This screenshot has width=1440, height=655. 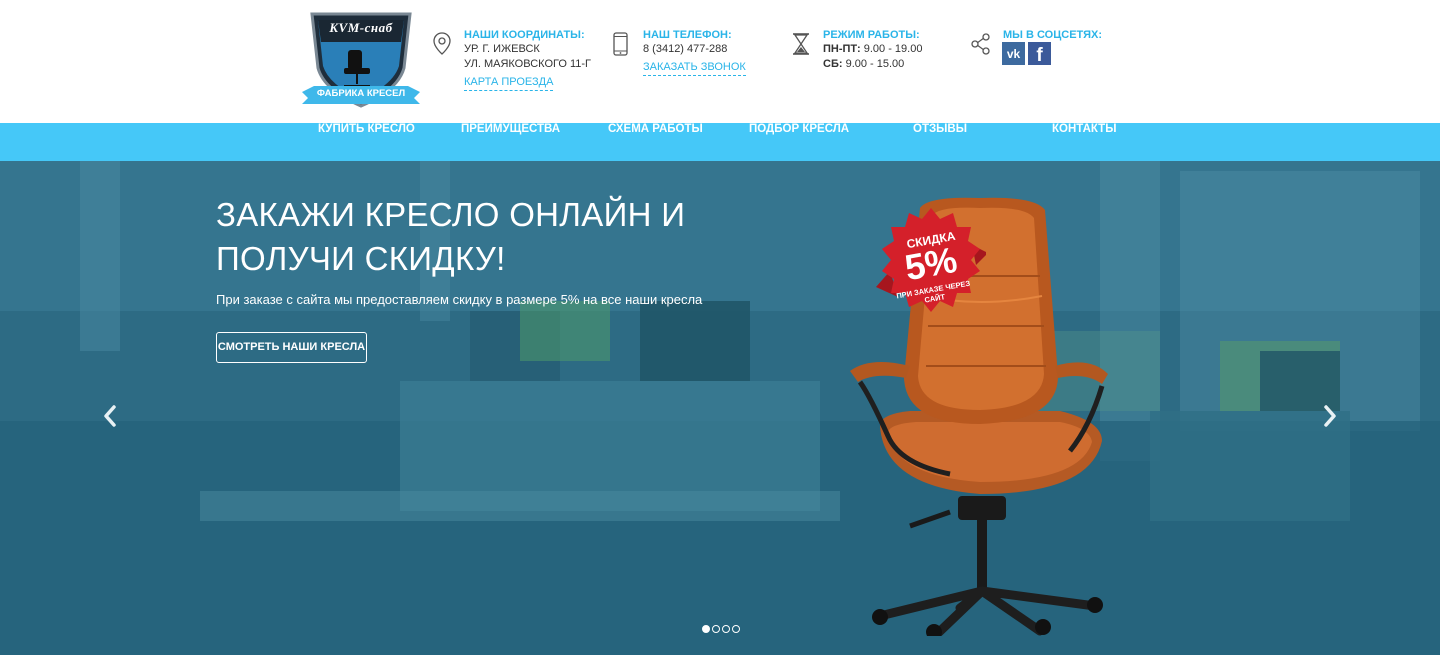 I want to click on hours-saturday-label: СБ:, so click(x=833, y=64).